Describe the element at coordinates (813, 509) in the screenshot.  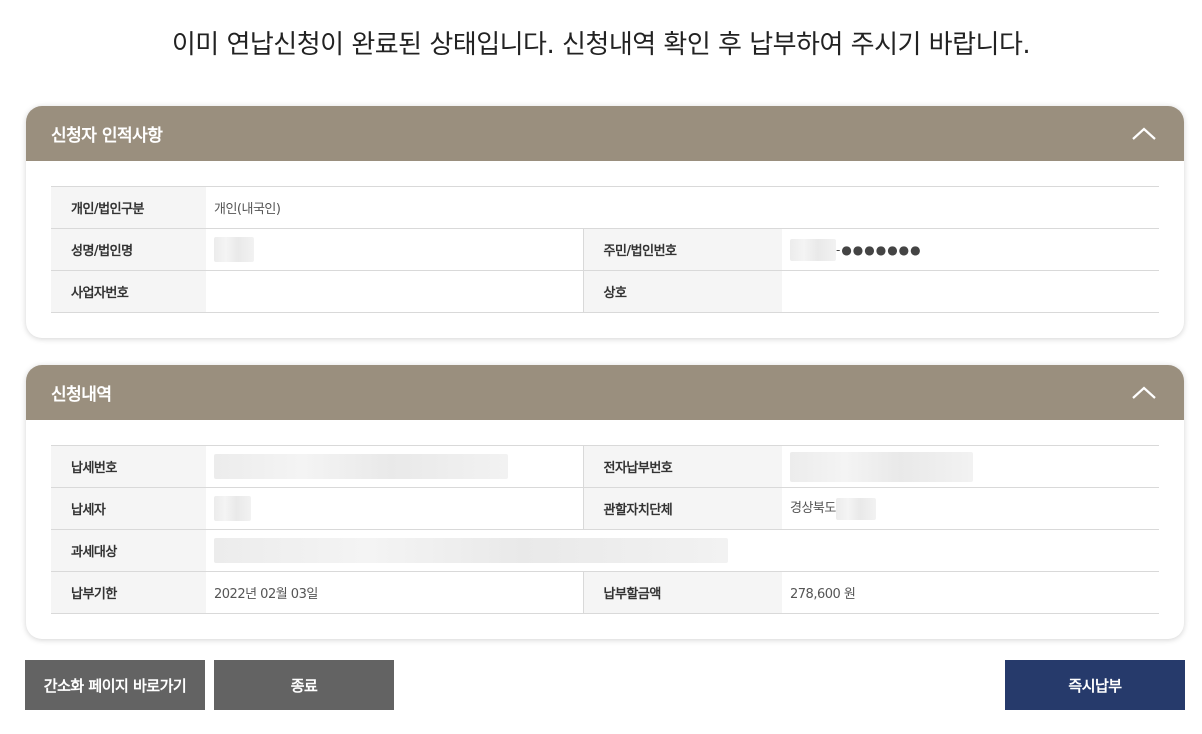
I see `region-text: 경상북도` at that location.